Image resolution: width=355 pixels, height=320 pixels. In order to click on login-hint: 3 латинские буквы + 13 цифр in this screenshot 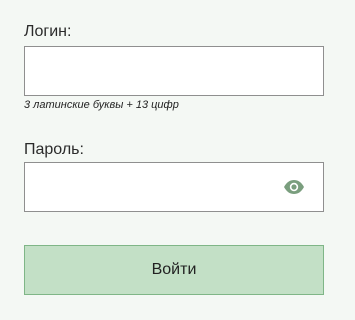, I will do `click(101, 105)`.